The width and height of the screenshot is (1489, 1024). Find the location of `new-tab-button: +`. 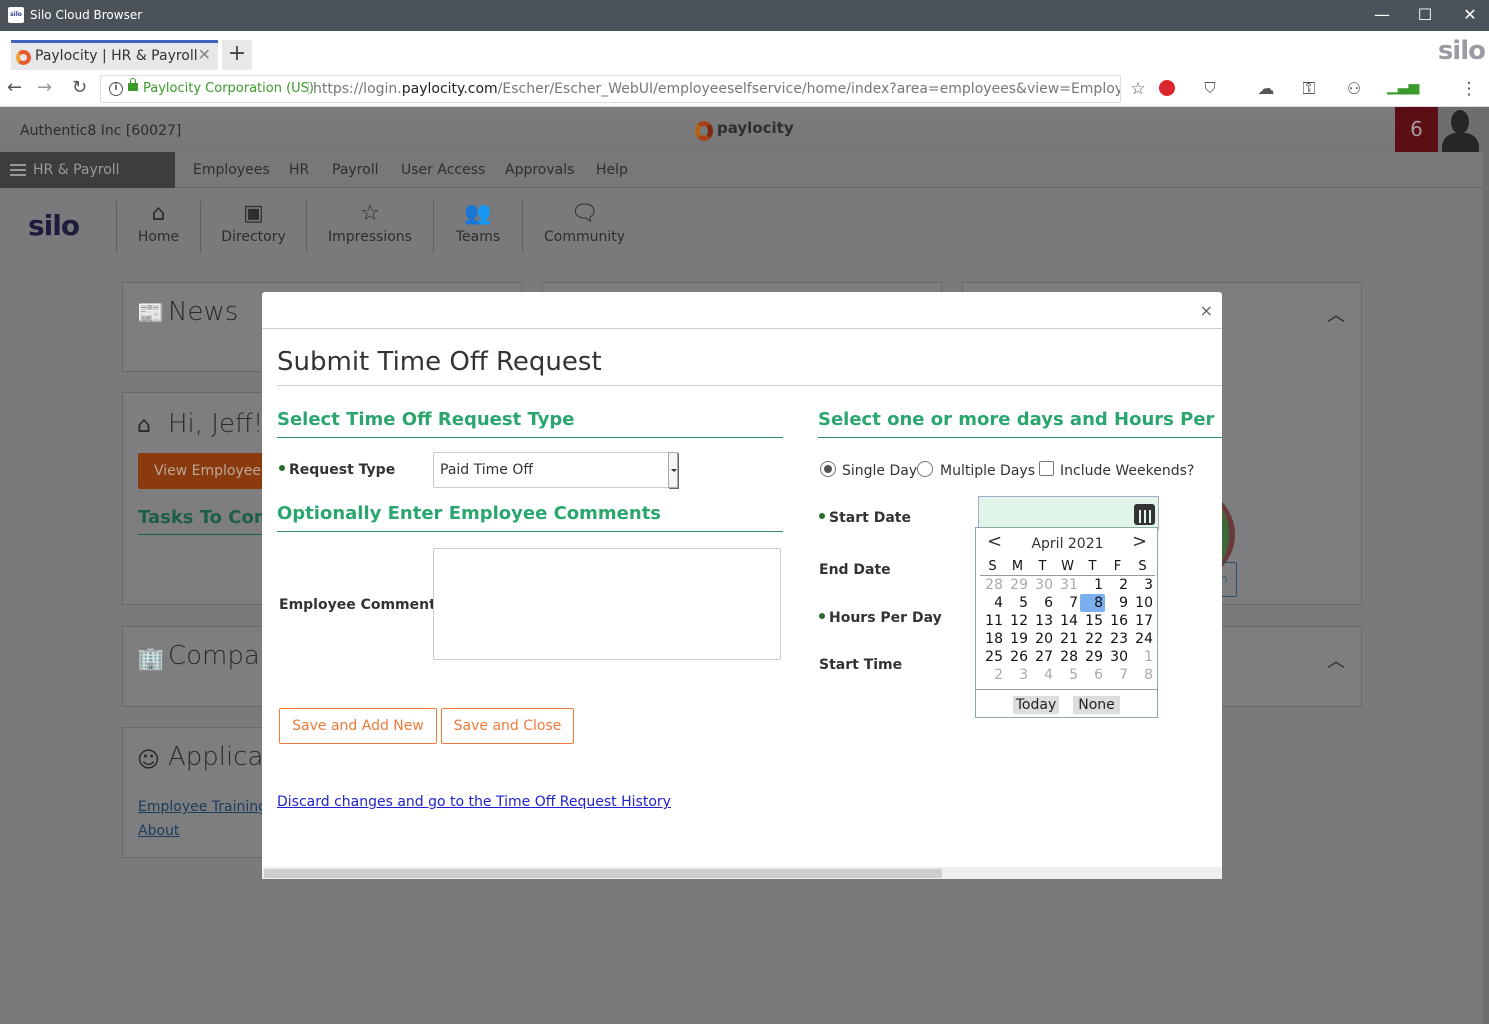

new-tab-button: + is located at coordinates (237, 55).